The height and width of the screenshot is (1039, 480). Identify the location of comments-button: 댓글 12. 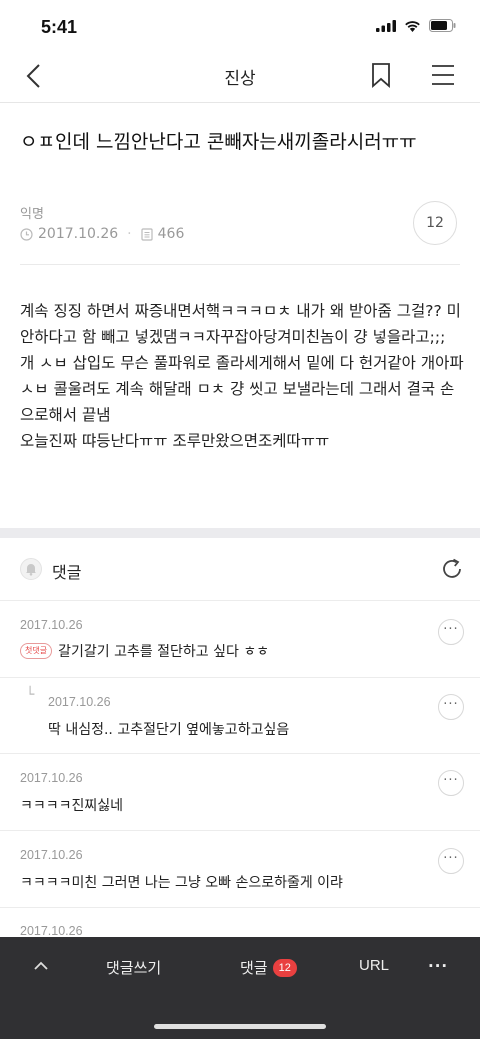
(268, 967).